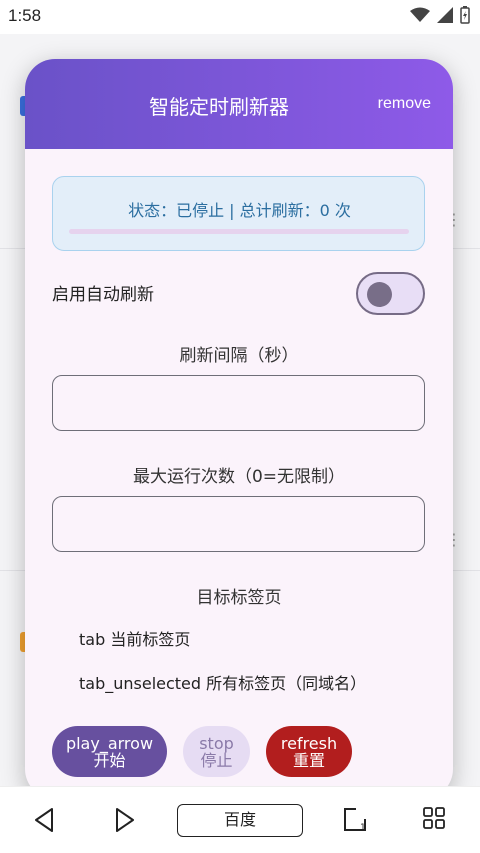  I want to click on start-button: play_arrow 开始, so click(109, 751).